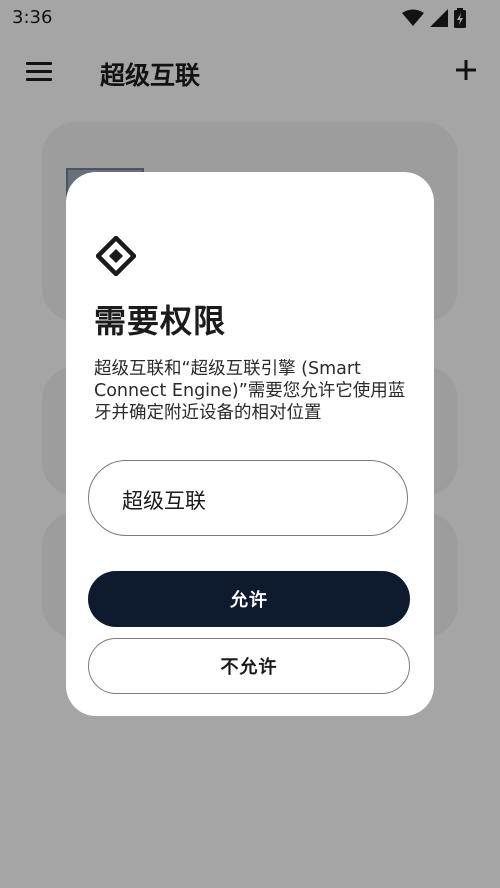 The width and height of the screenshot is (500, 888). What do you see at coordinates (160, 321) in the screenshot?
I see `dialog-title: 需要权限` at bounding box center [160, 321].